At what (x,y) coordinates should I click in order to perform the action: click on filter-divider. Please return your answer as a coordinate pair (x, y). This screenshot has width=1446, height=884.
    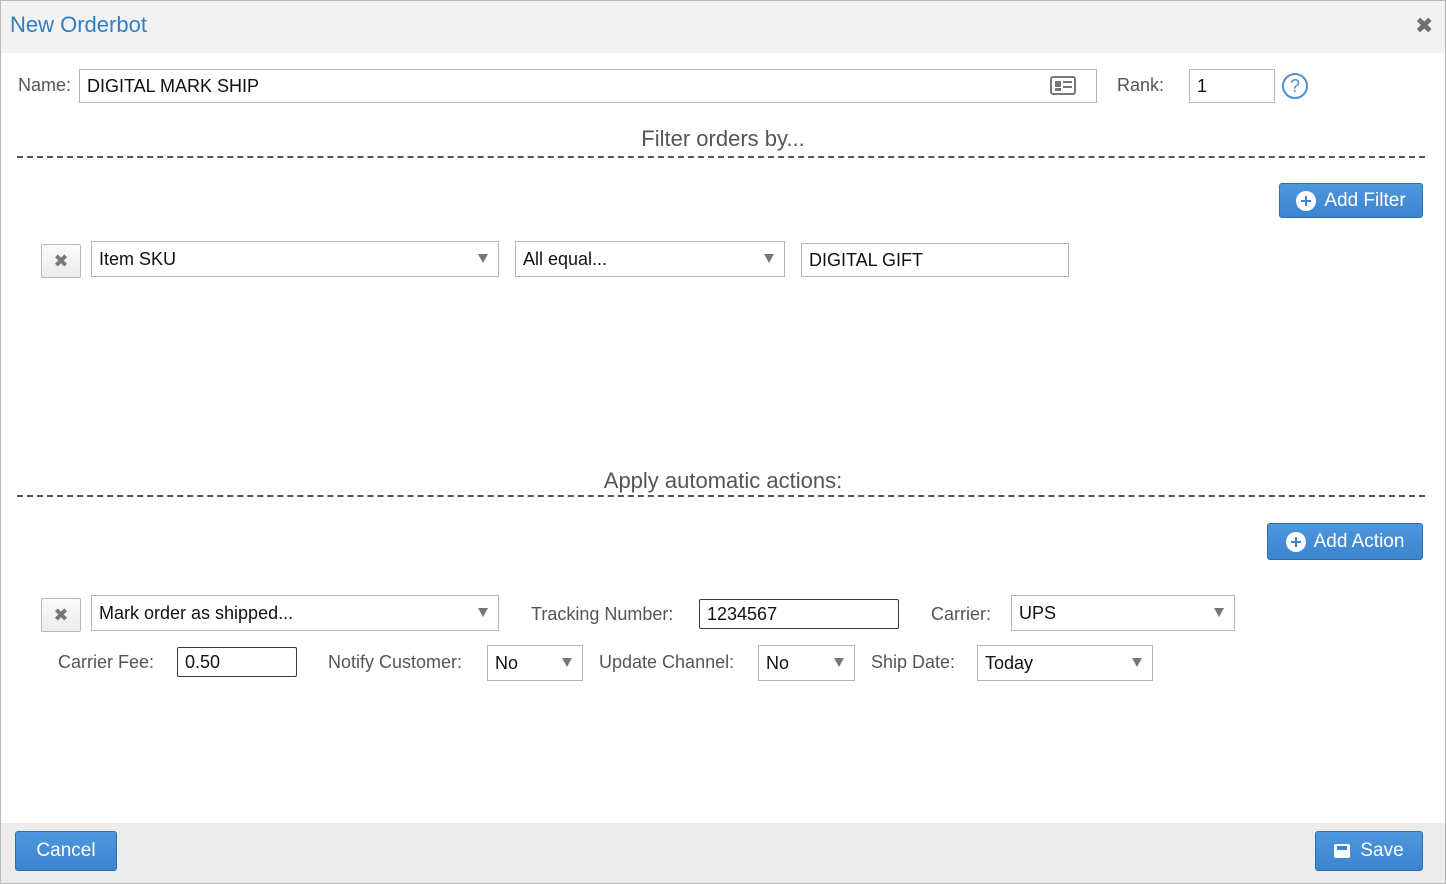
    Looking at the image, I should click on (721, 157).